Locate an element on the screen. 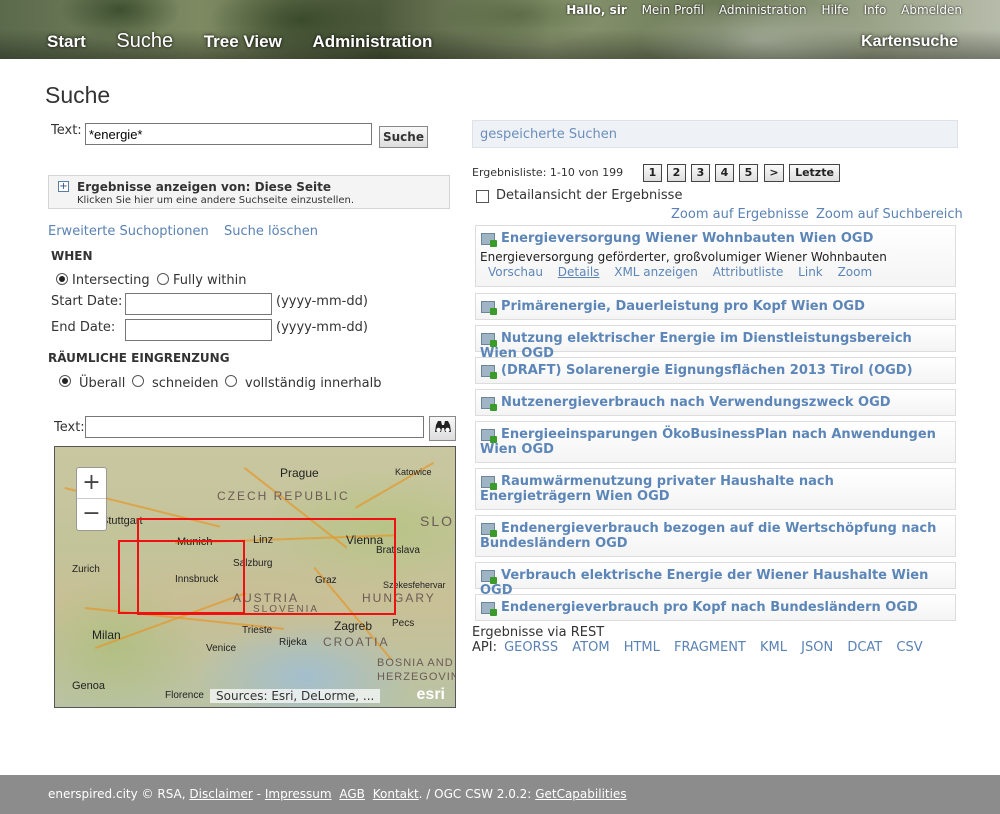  action-link: Link is located at coordinates (810, 272).